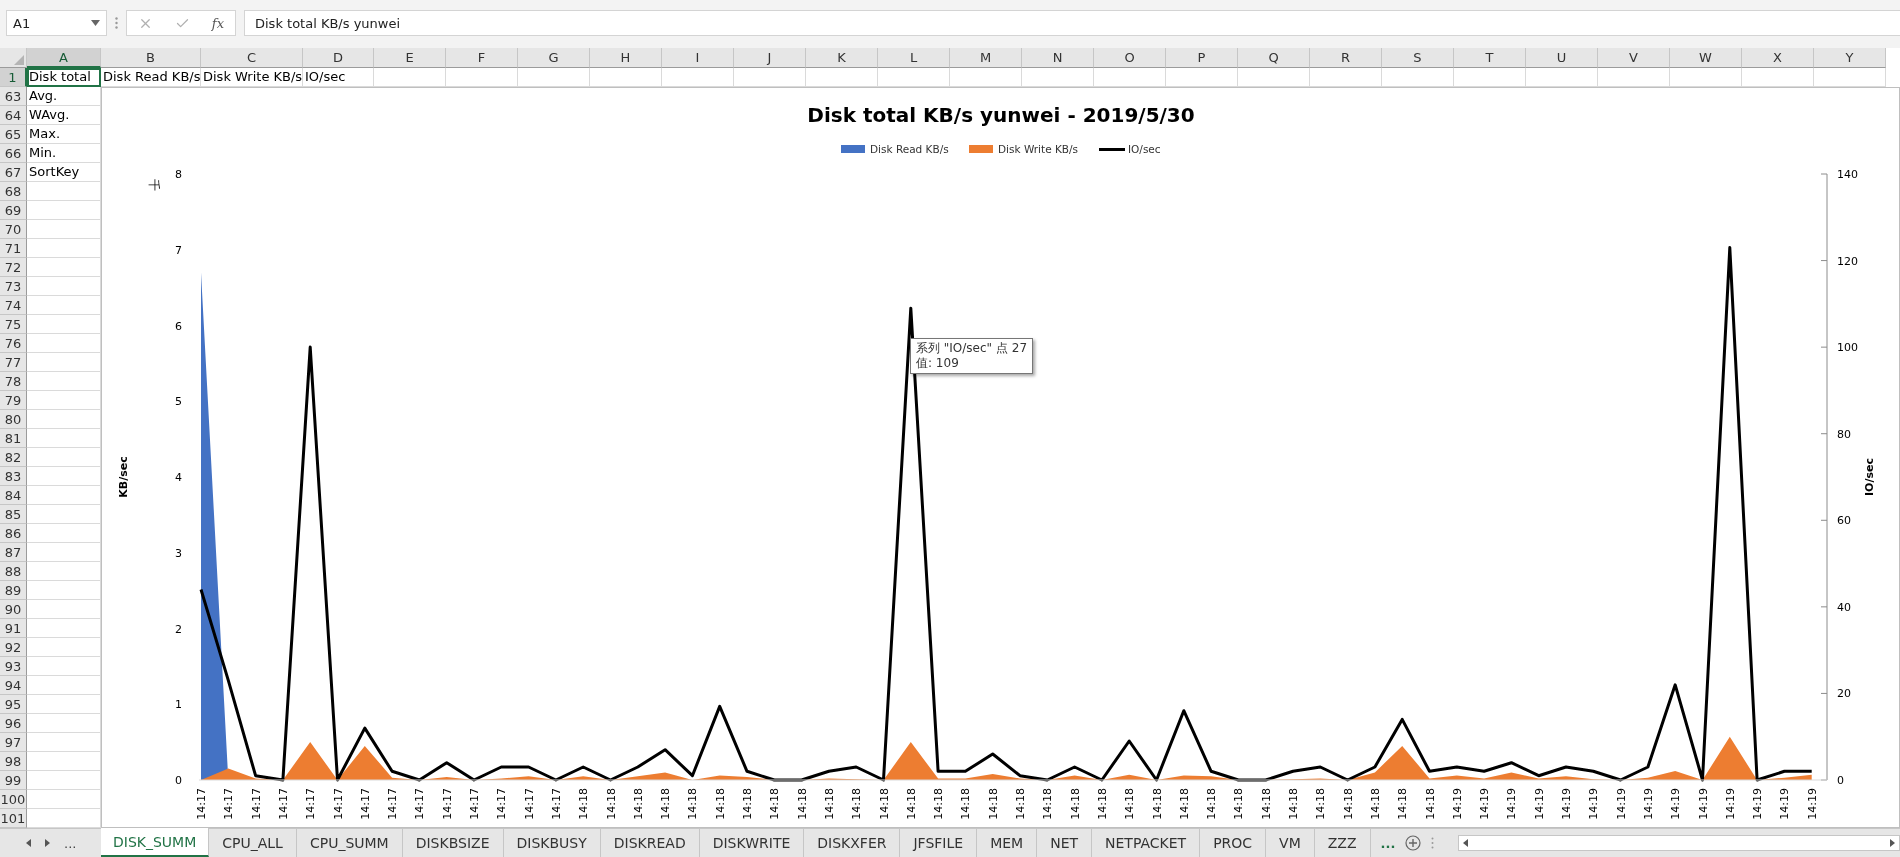 The width and height of the screenshot is (1900, 857). What do you see at coordinates (178, 477) in the screenshot?
I see `axis-tick-label: 4` at bounding box center [178, 477].